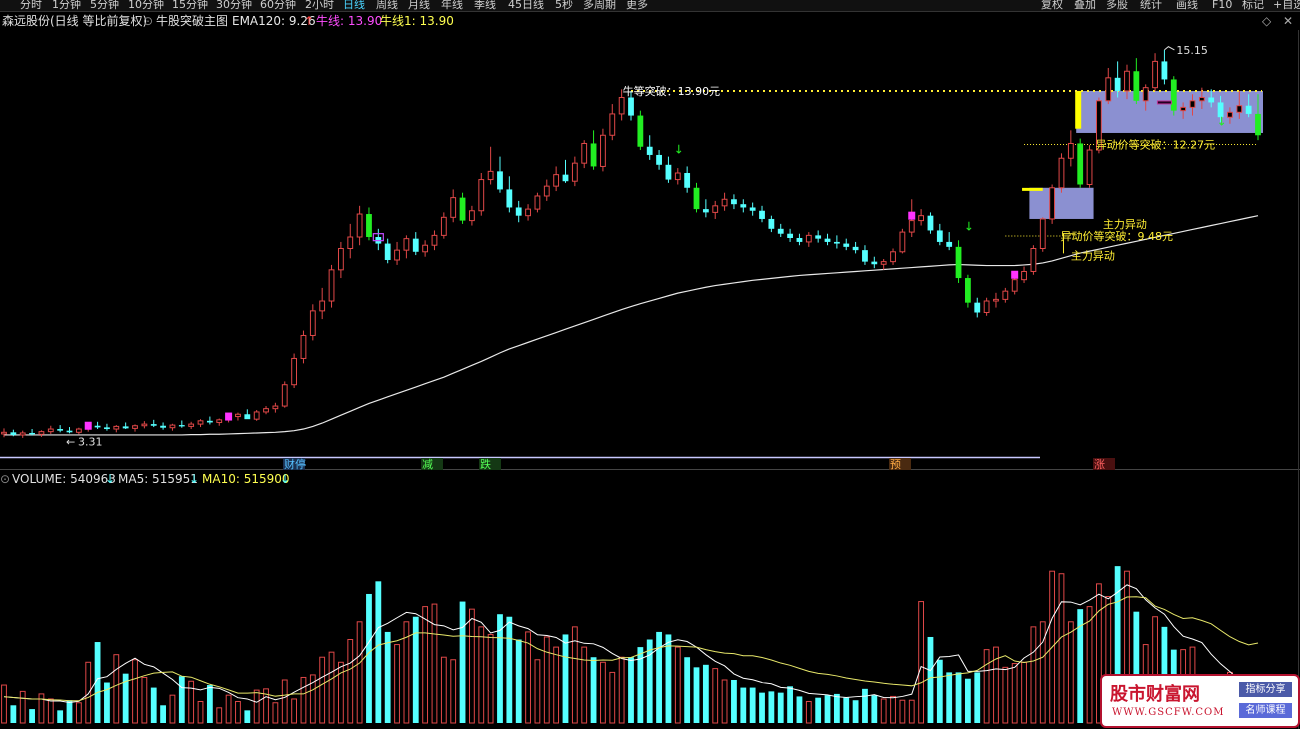 This screenshot has height=729, width=1300. What do you see at coordinates (1155, 694) in the screenshot?
I see `logo-main-text: 股市财富网` at bounding box center [1155, 694].